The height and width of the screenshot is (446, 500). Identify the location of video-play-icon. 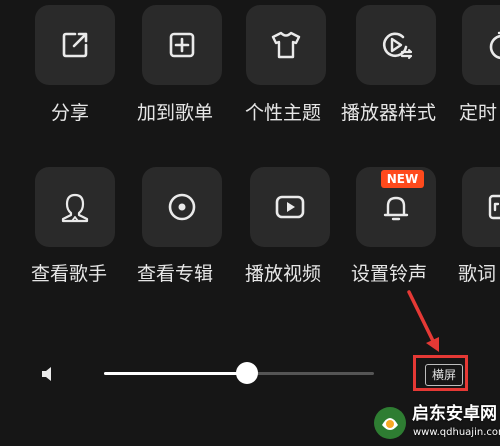
(290, 207).